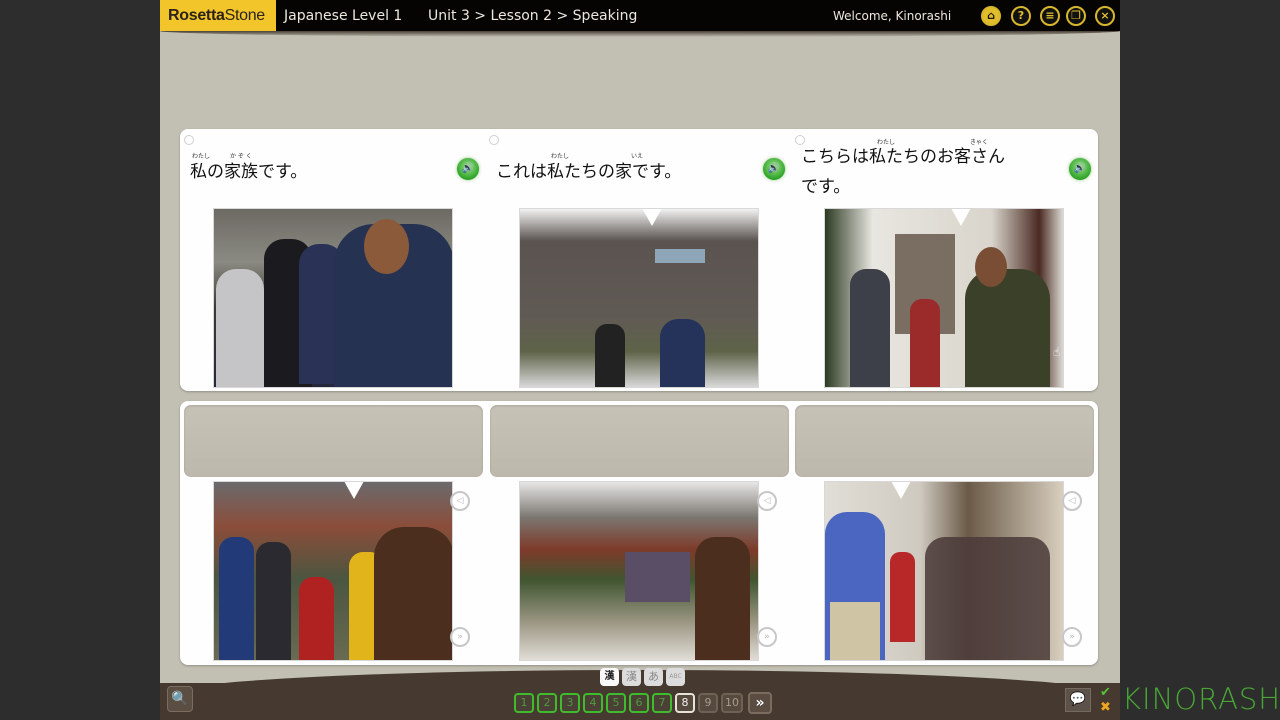 The image size is (1280, 720). What do you see at coordinates (903, 157) in the screenshot?
I see `prompt-sentence-3-line-1: こちらは私たちのお客さん` at bounding box center [903, 157].